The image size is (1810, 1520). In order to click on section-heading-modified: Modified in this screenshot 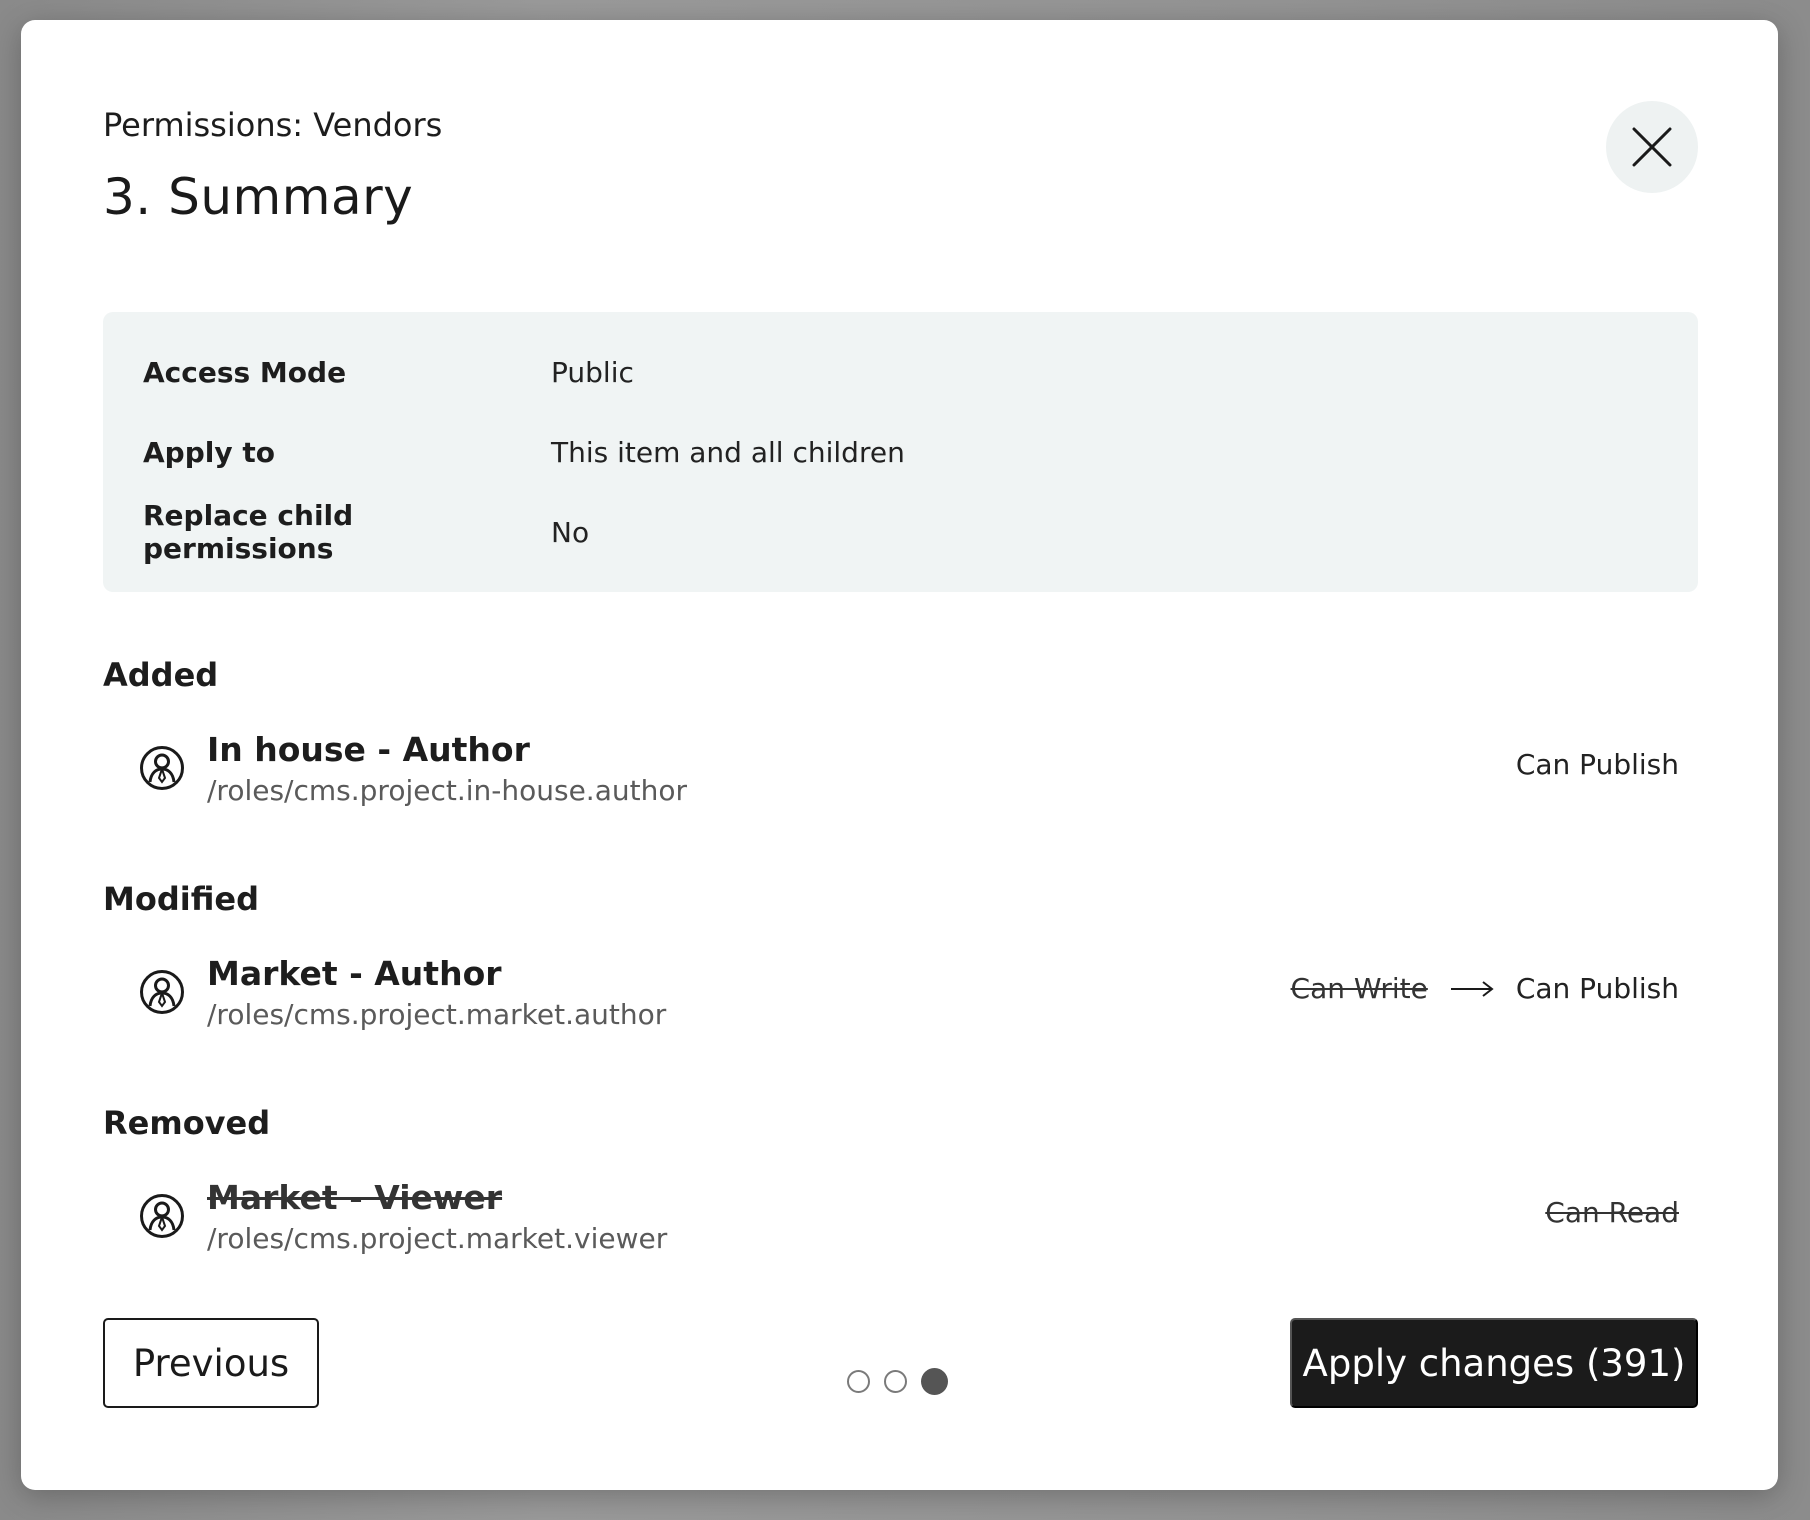, I will do `click(181, 899)`.